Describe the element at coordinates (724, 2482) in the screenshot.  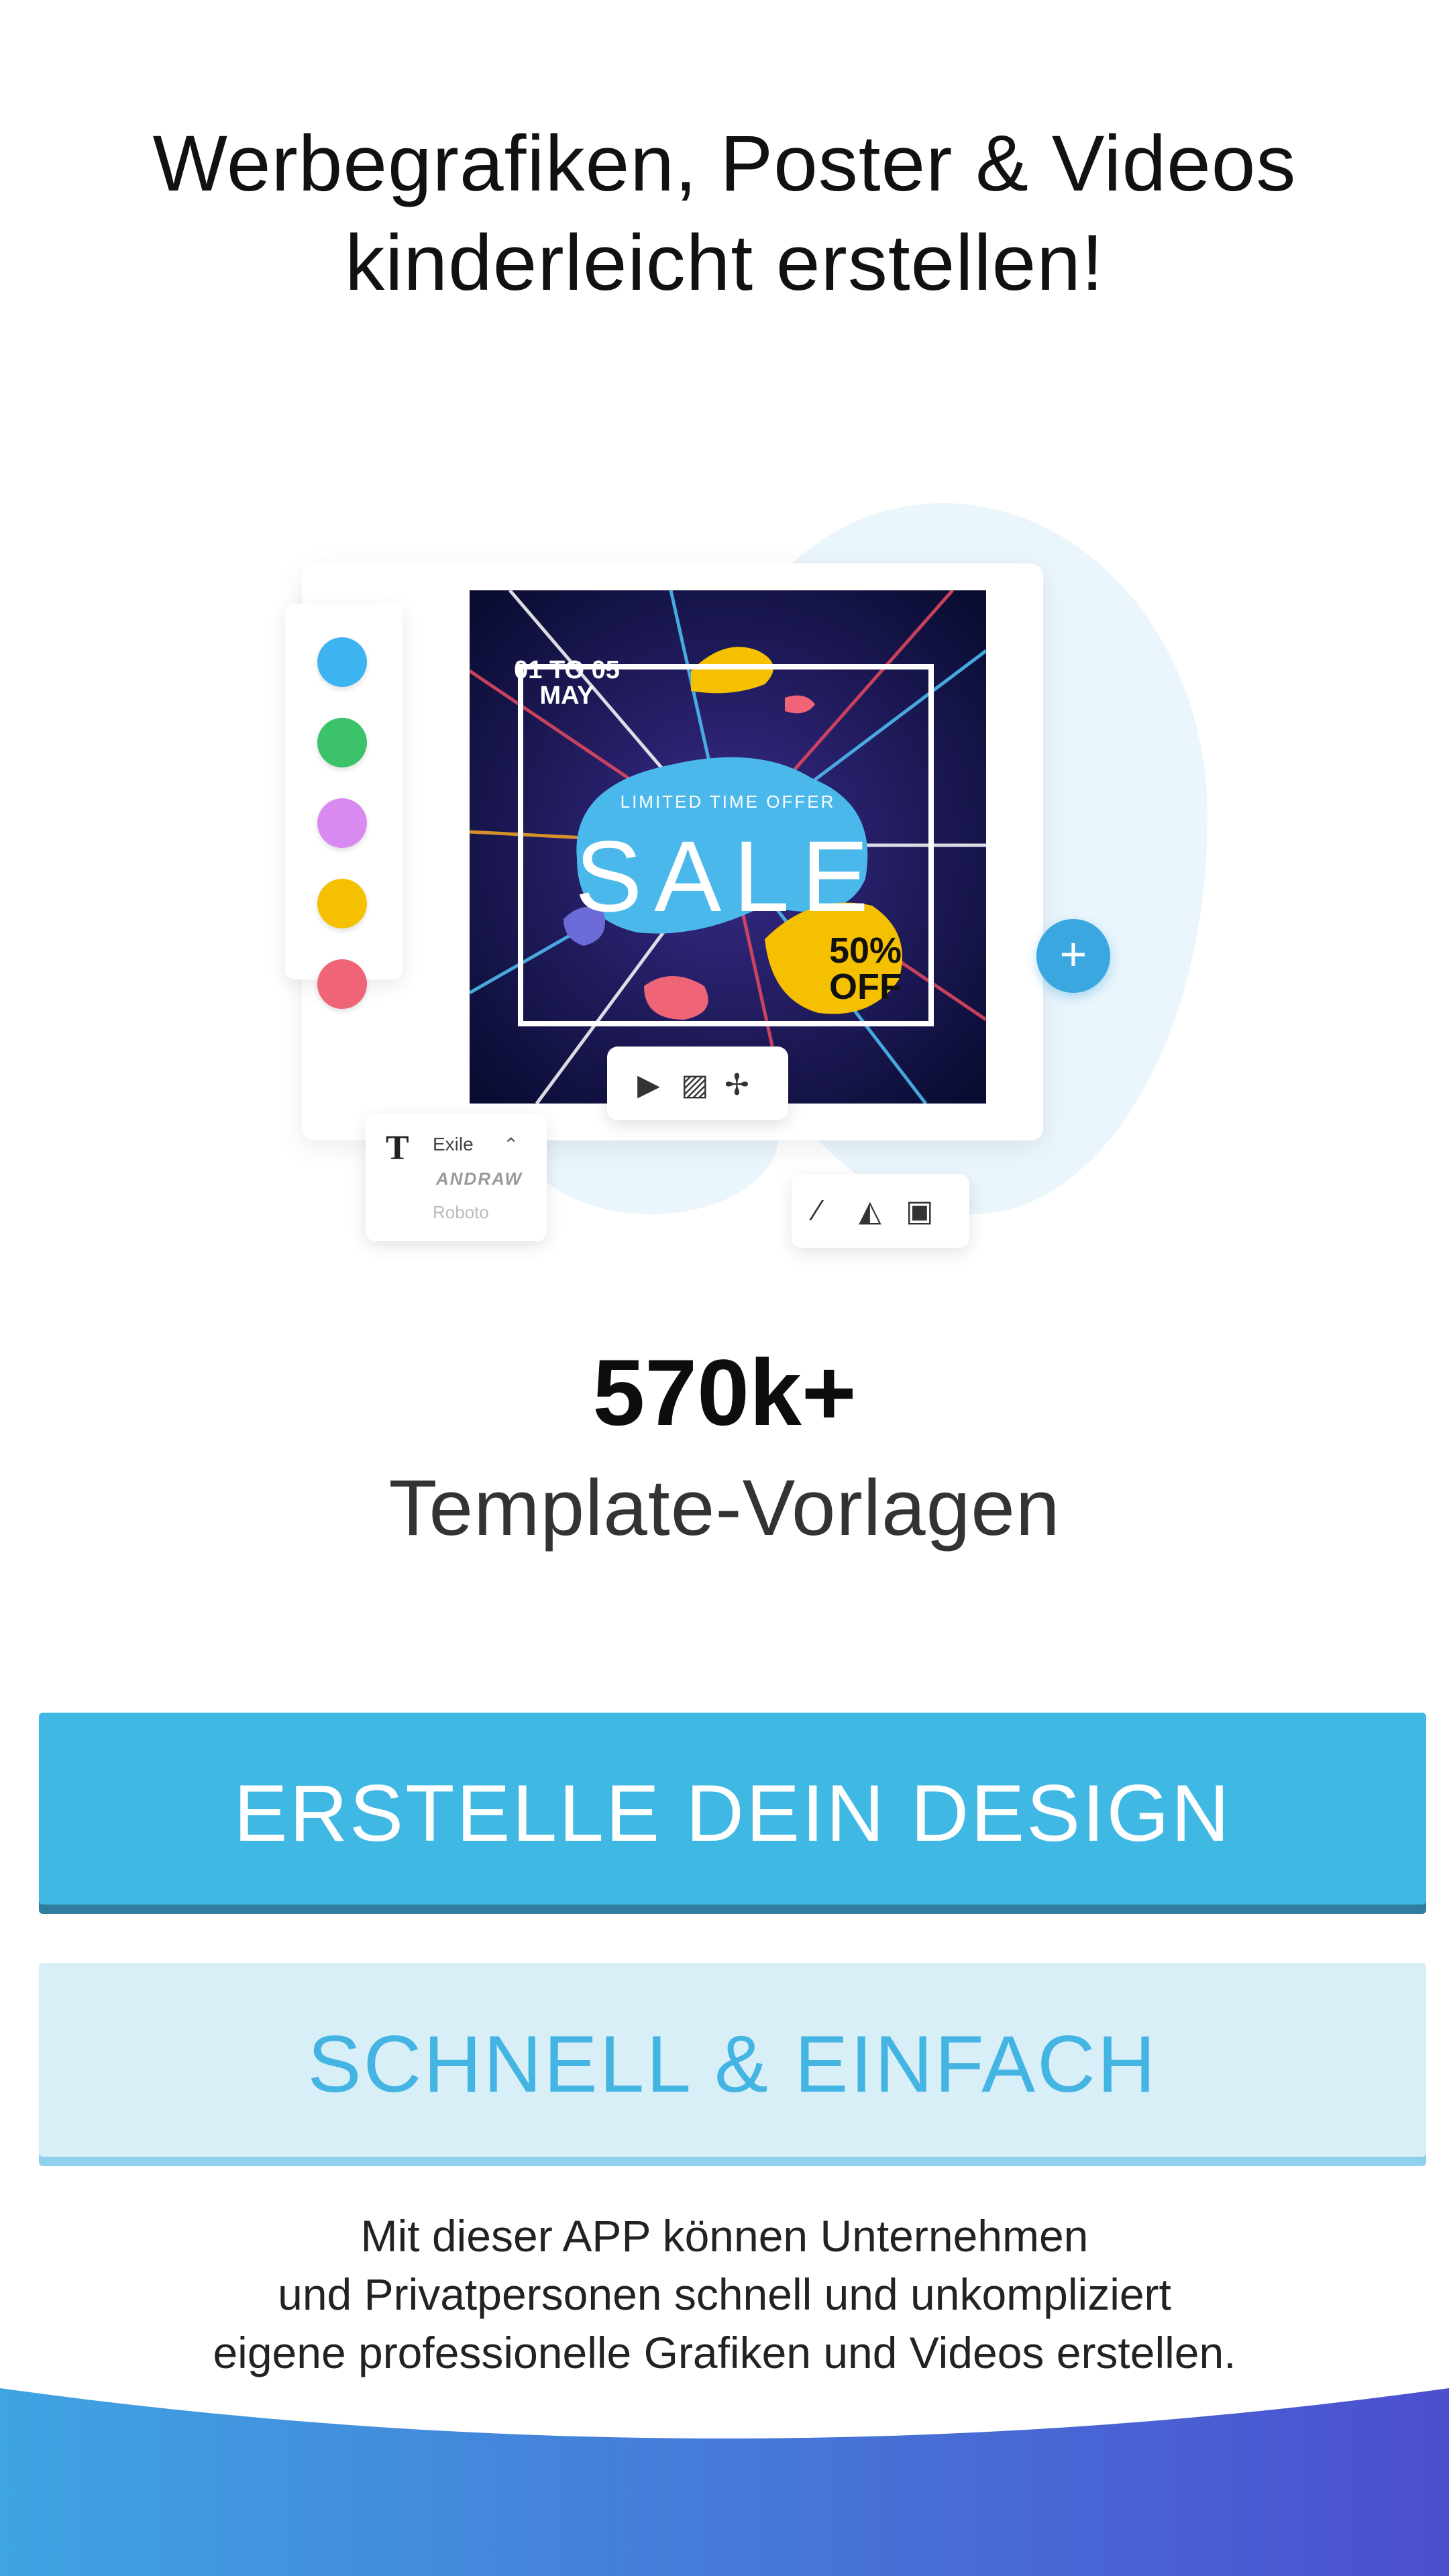
I see `footer-wave` at that location.